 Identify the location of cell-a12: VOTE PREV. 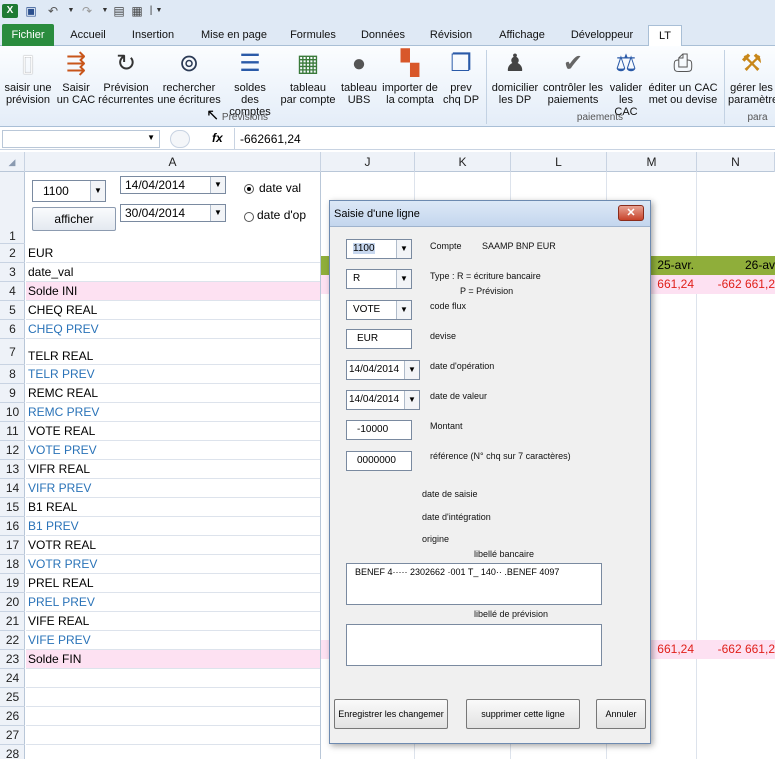
(173, 450).